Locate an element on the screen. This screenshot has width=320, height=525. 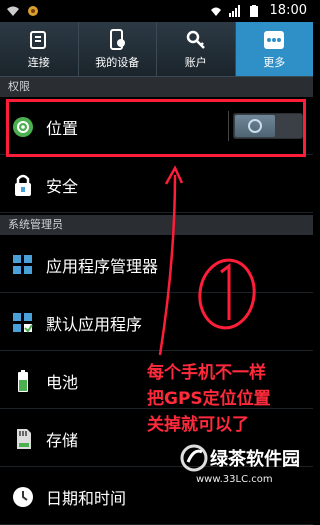
more-dots-icon is located at coordinates (274, 39).